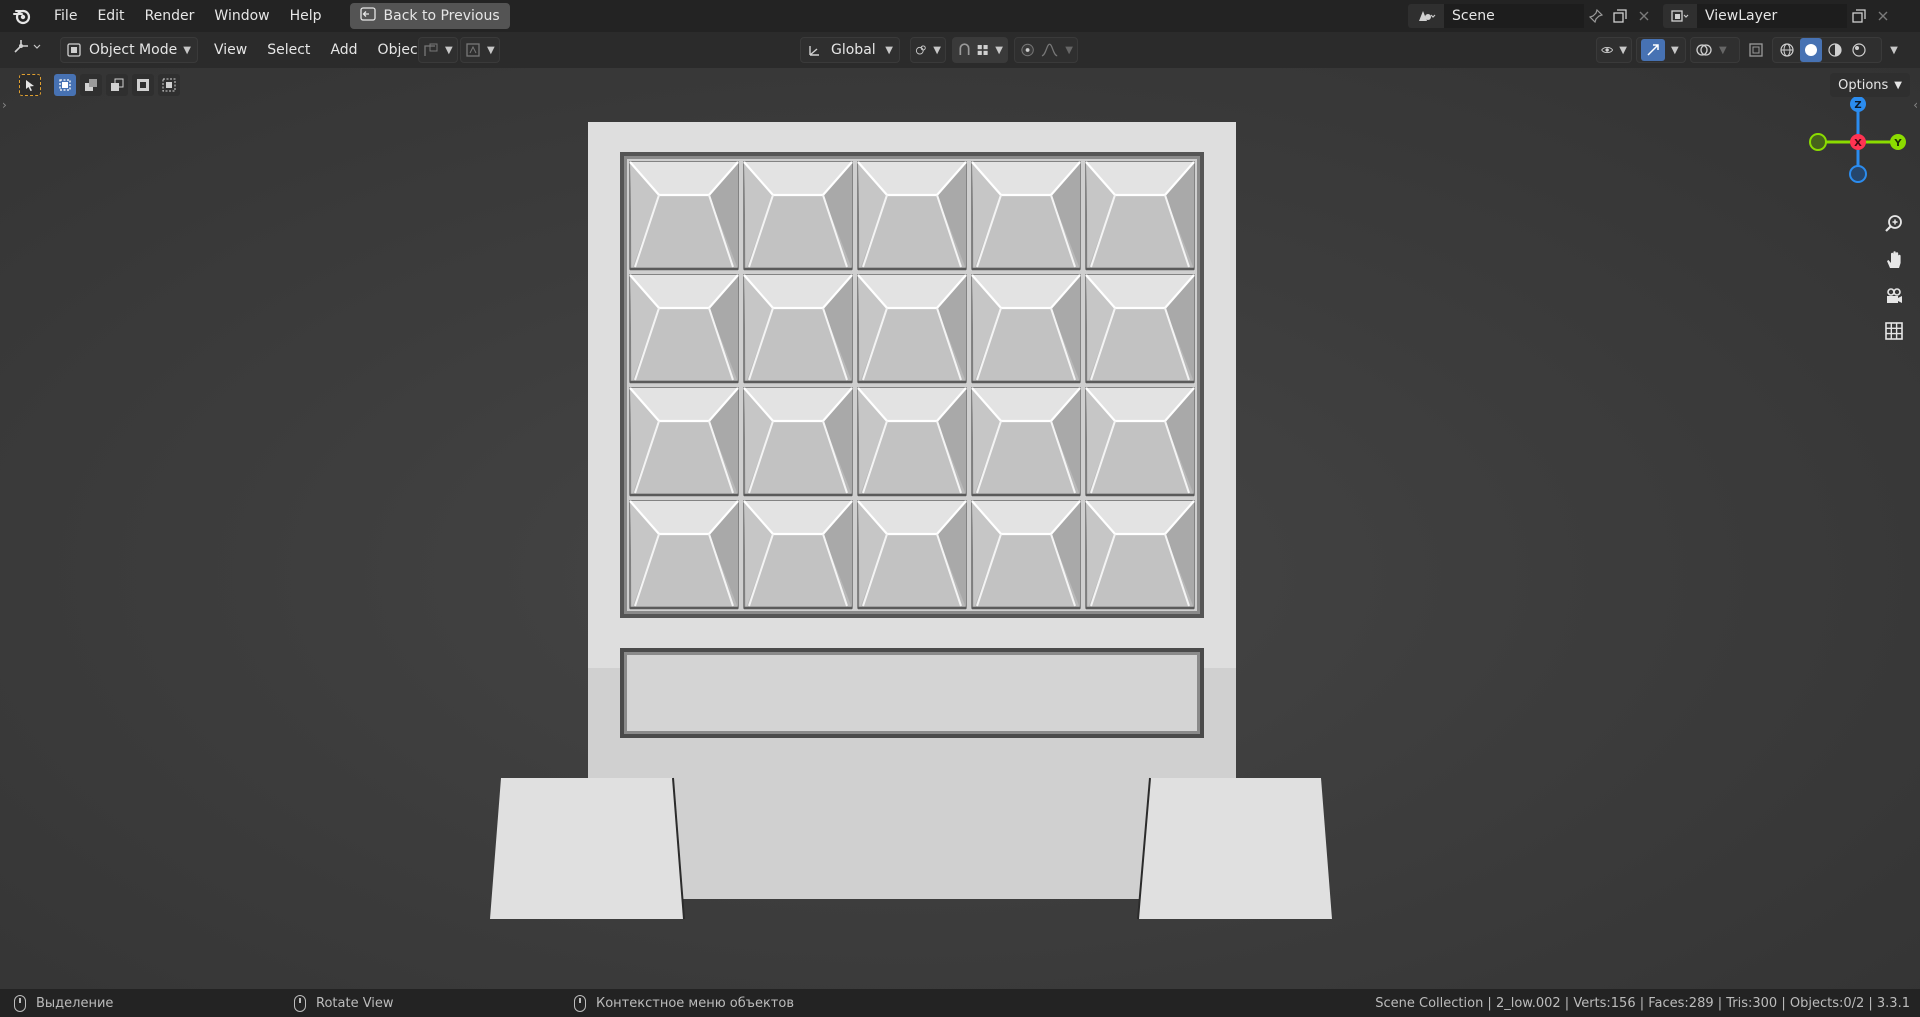  I want to click on editor-type-icon, so click(28, 49).